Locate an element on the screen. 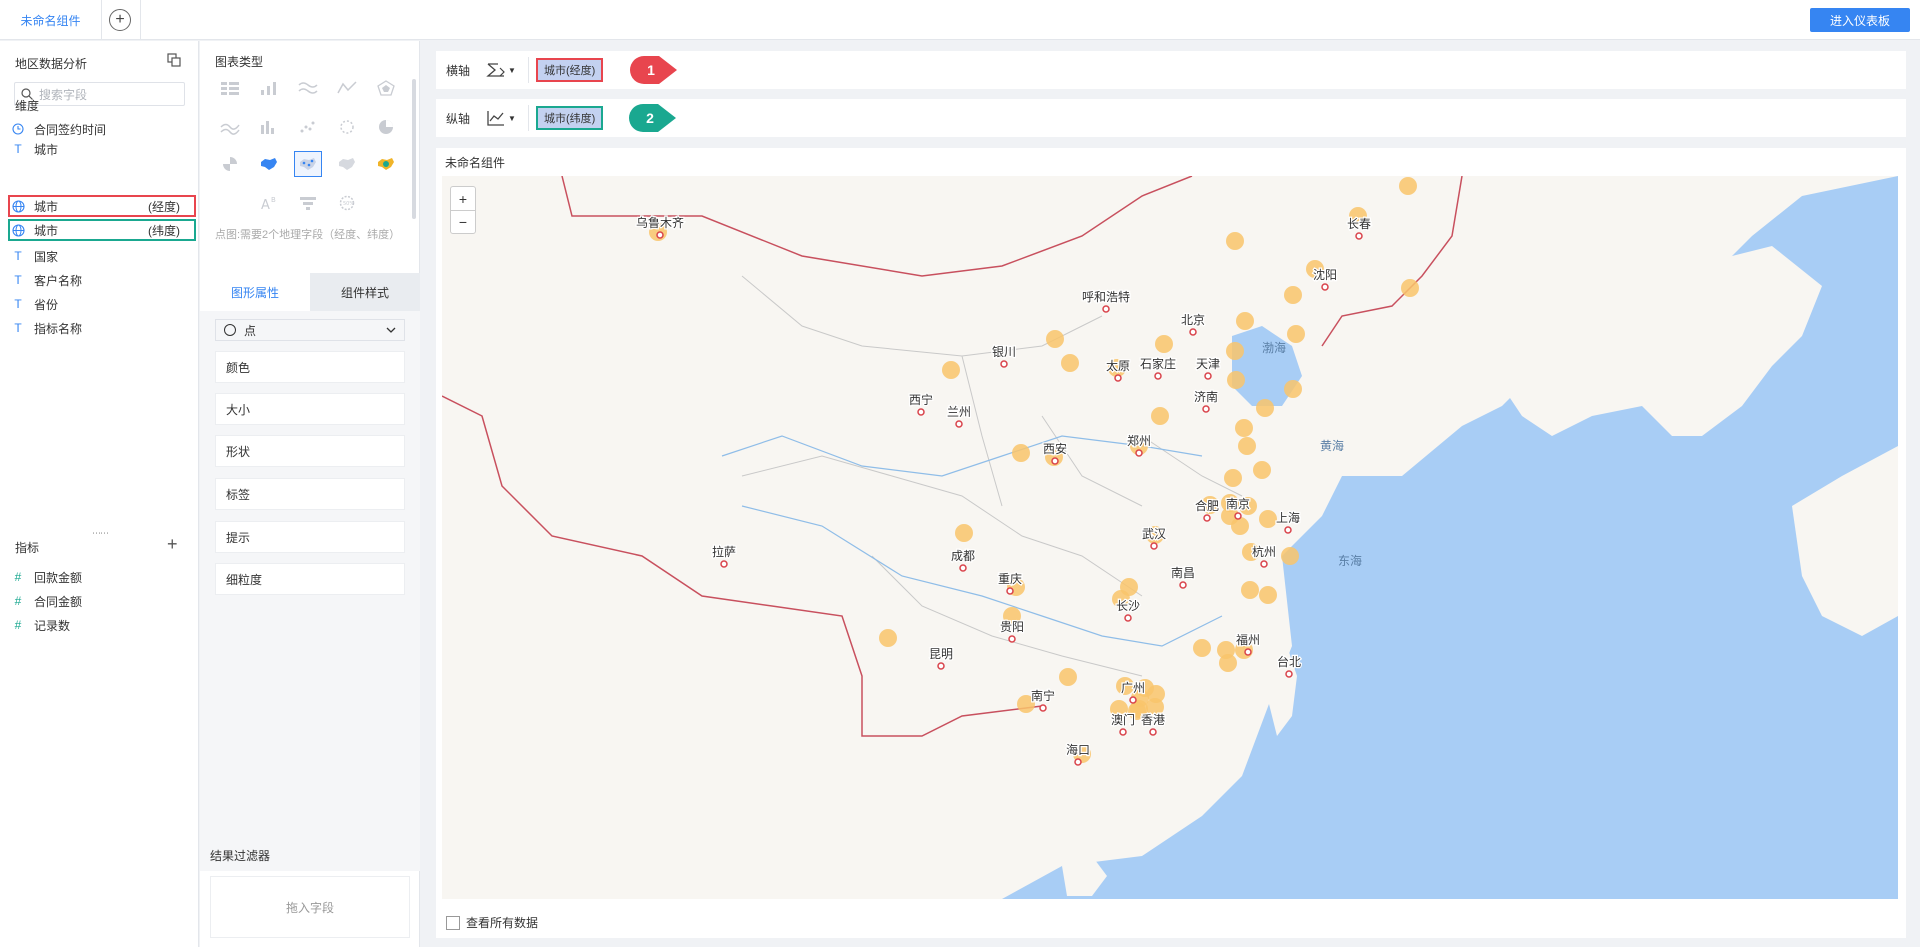  filter-drop-zone: 拖入字段 is located at coordinates (310, 907).